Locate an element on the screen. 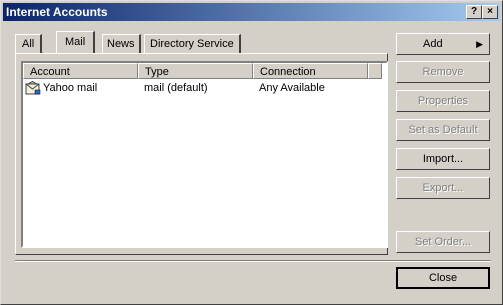 This screenshot has width=503, height=305. column-header-filler is located at coordinates (375, 71).